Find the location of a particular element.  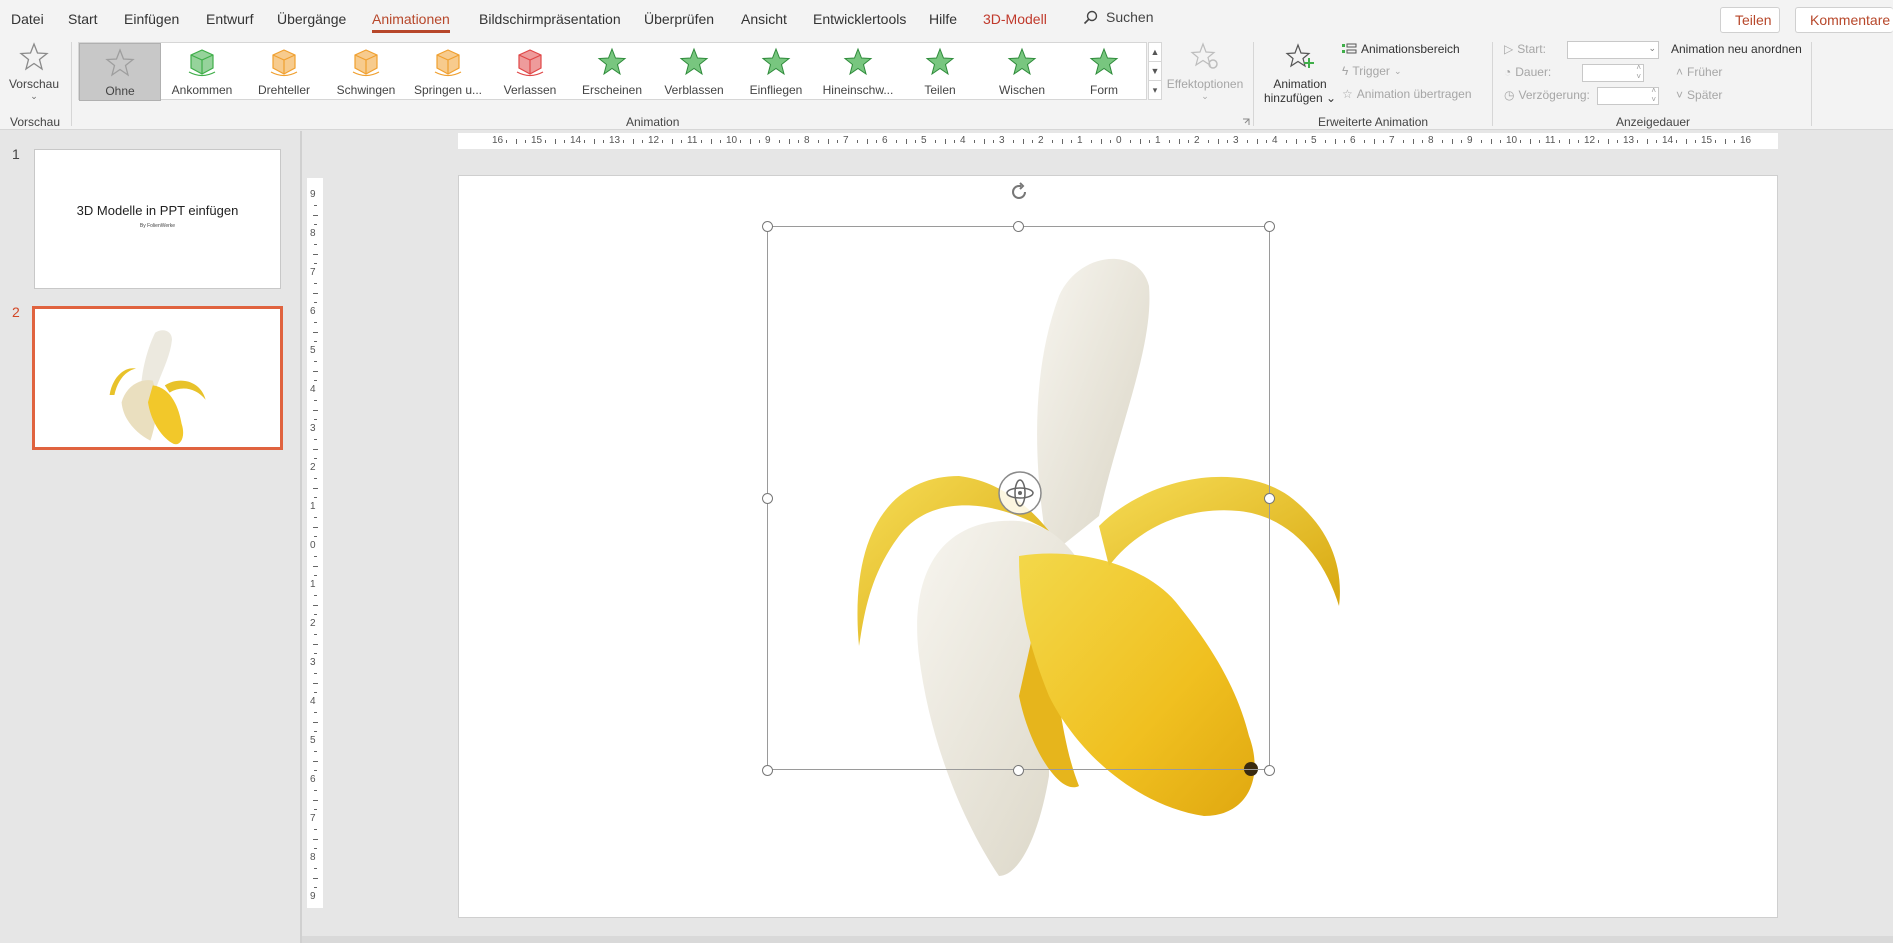

menu-3d-modell: 3D-Modell is located at coordinates (1015, 19).